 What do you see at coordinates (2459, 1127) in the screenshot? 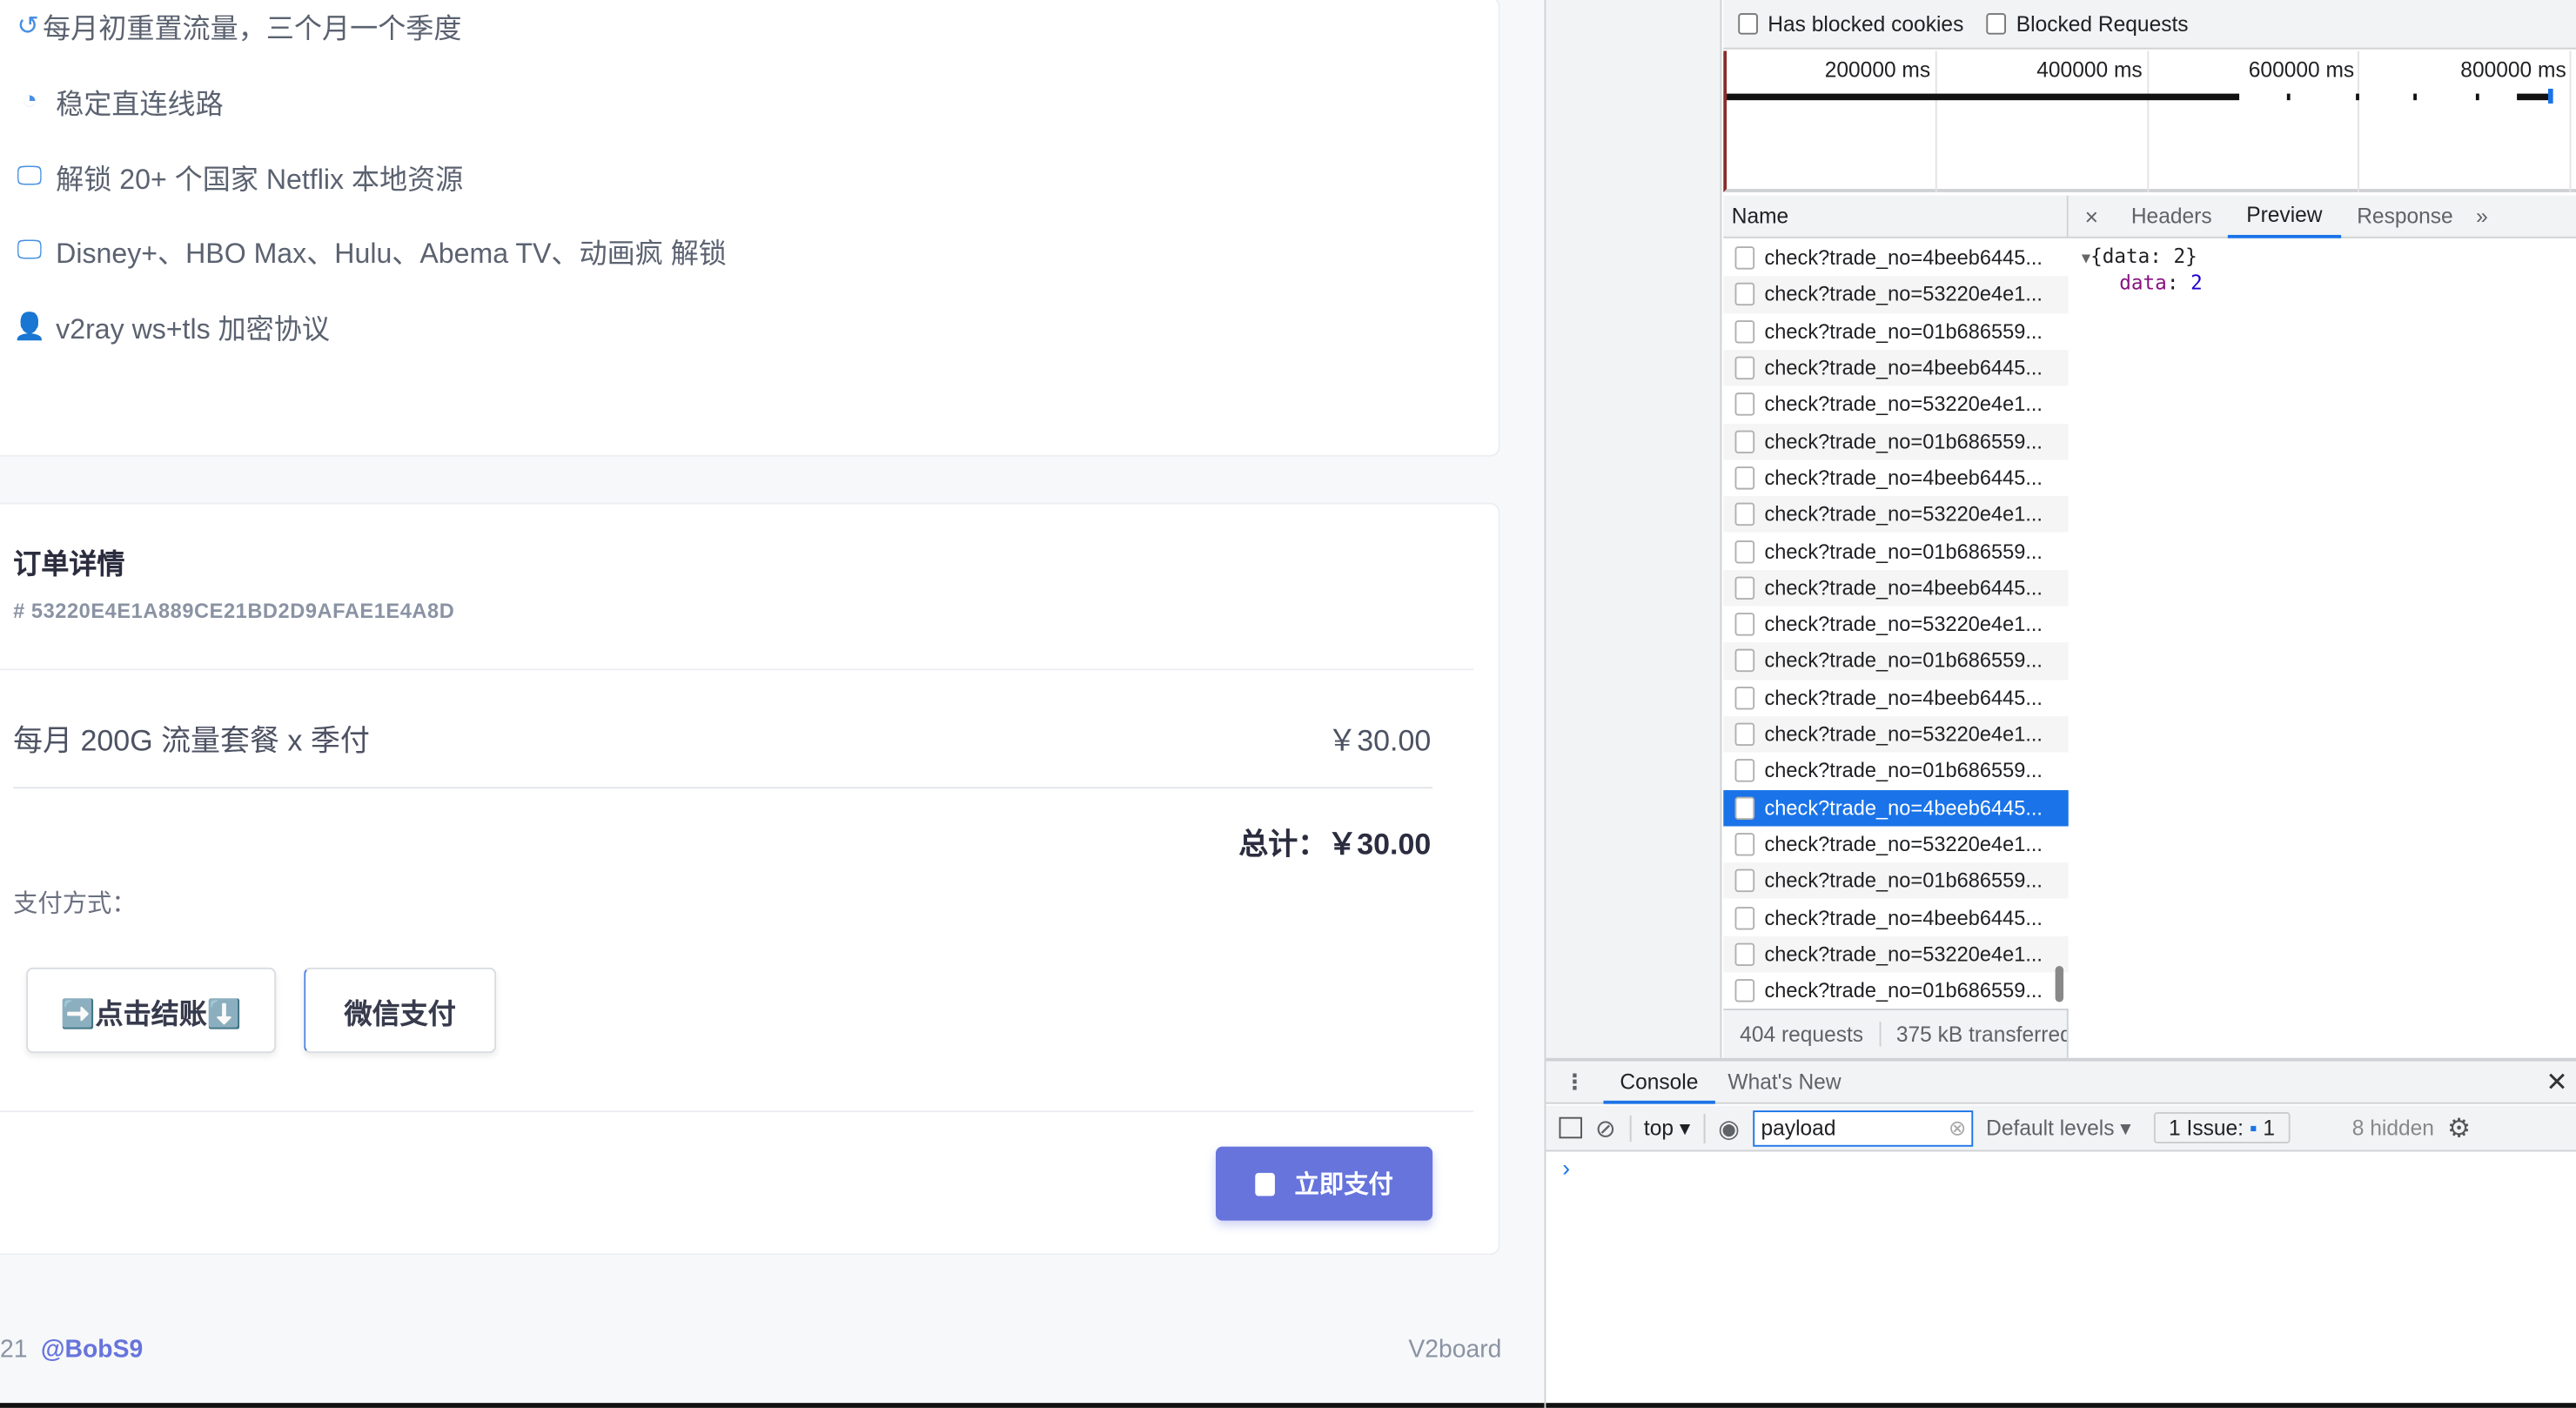
I see `console-settings-gear-icon: ⚙` at bounding box center [2459, 1127].